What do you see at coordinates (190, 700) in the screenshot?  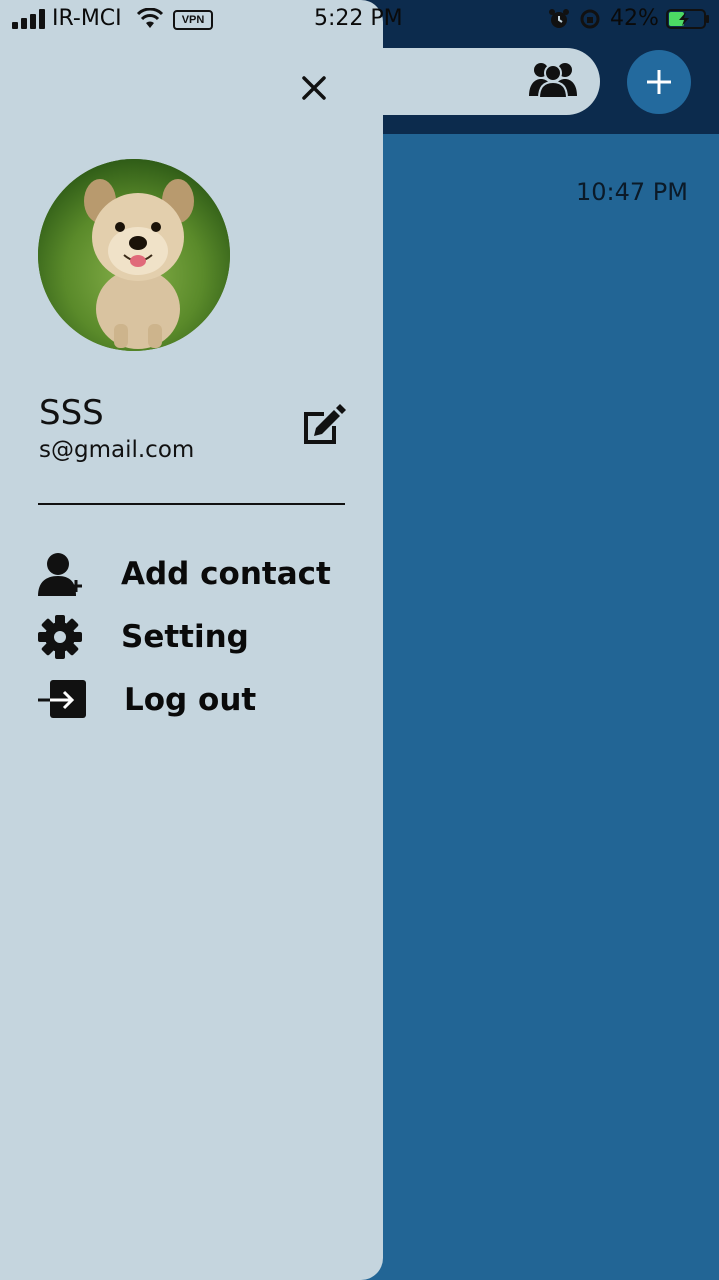 I see `menu-label-log-out: Log out` at bounding box center [190, 700].